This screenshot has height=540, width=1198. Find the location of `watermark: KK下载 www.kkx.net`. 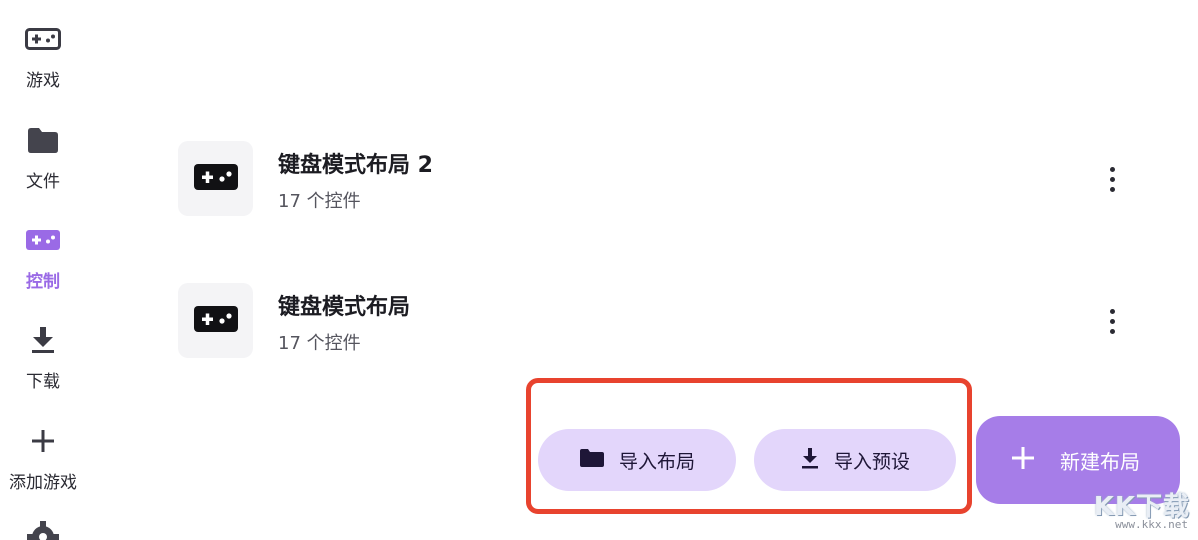

watermark: KK下载 www.kkx.net is located at coordinates (1139, 513).